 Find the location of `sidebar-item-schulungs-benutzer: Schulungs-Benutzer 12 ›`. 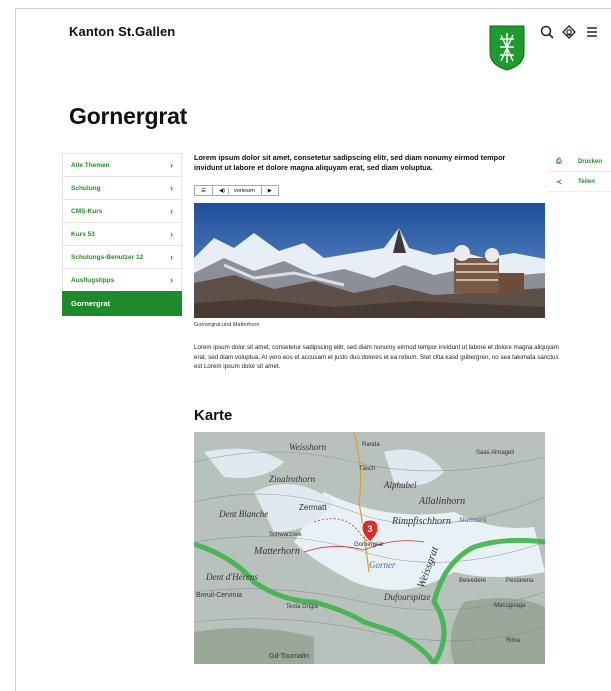

sidebar-item-schulungs-benutzer: Schulungs-Benutzer 12 › is located at coordinates (122, 256).